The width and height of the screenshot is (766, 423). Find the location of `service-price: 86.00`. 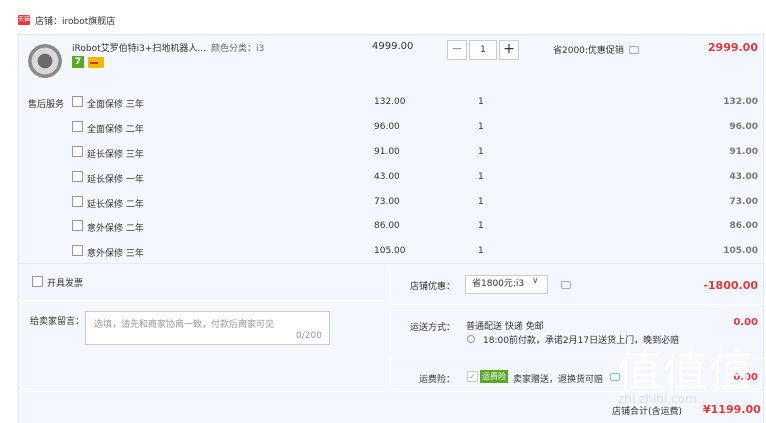

service-price: 86.00 is located at coordinates (387, 226).